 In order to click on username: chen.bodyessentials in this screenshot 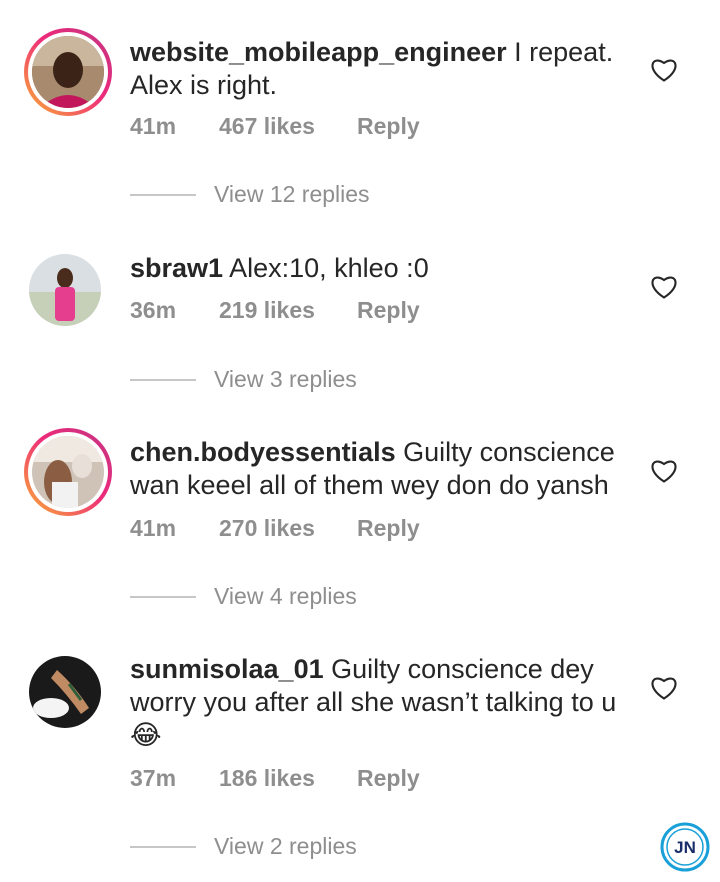, I will do `click(263, 452)`.